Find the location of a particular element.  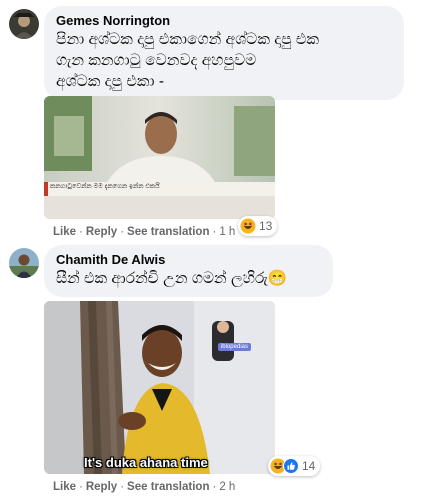

like-icon is located at coordinates (291, 466).